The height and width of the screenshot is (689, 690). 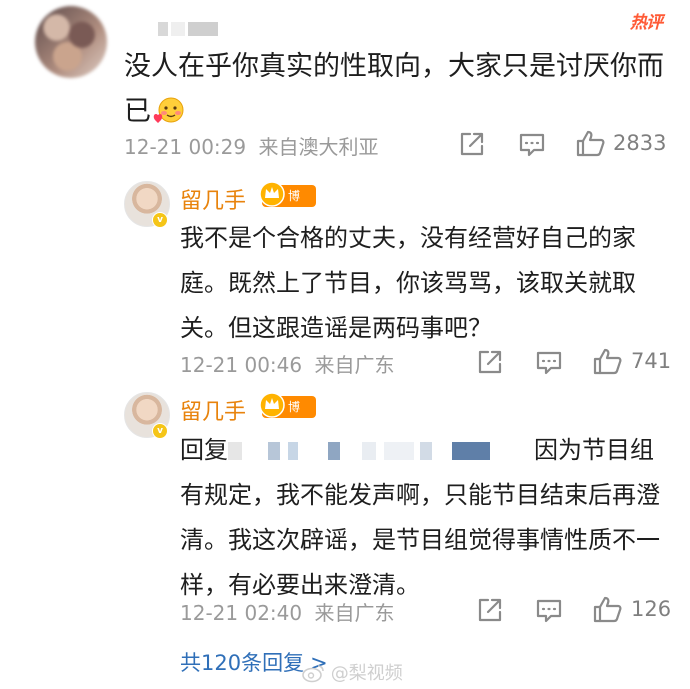 I want to click on reply-meta: 12-21 02:40 来自广东, so click(x=287, y=611).